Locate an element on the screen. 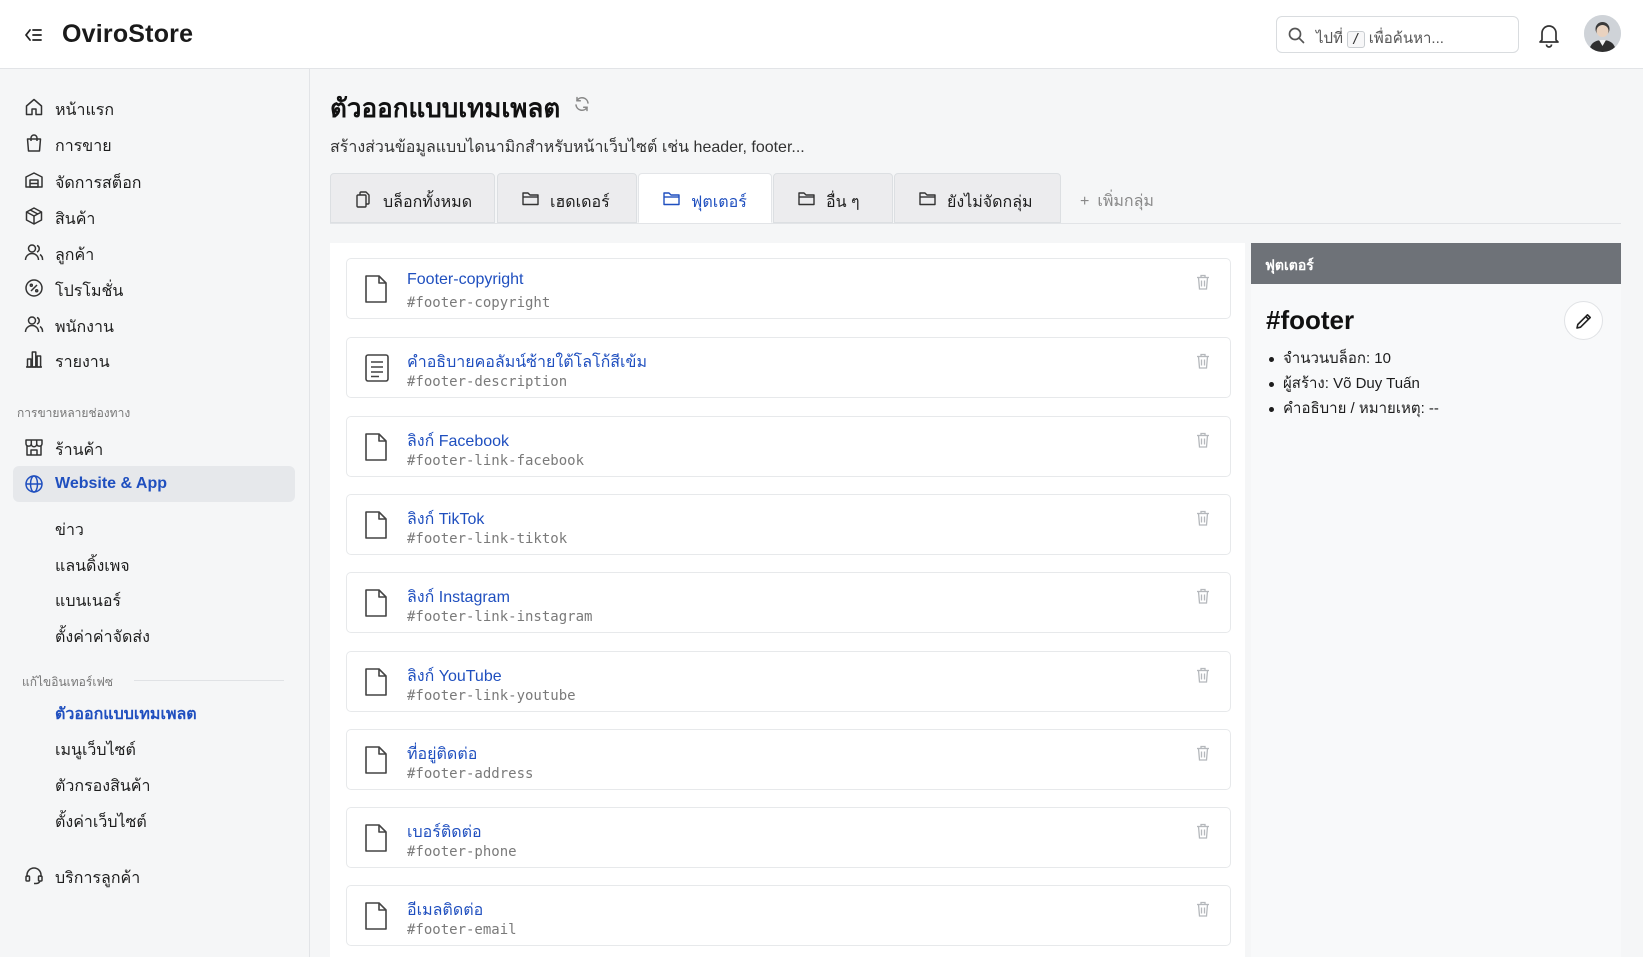 The height and width of the screenshot is (957, 1643). sidebar-item-home: หน้าแรก is located at coordinates (154, 107).